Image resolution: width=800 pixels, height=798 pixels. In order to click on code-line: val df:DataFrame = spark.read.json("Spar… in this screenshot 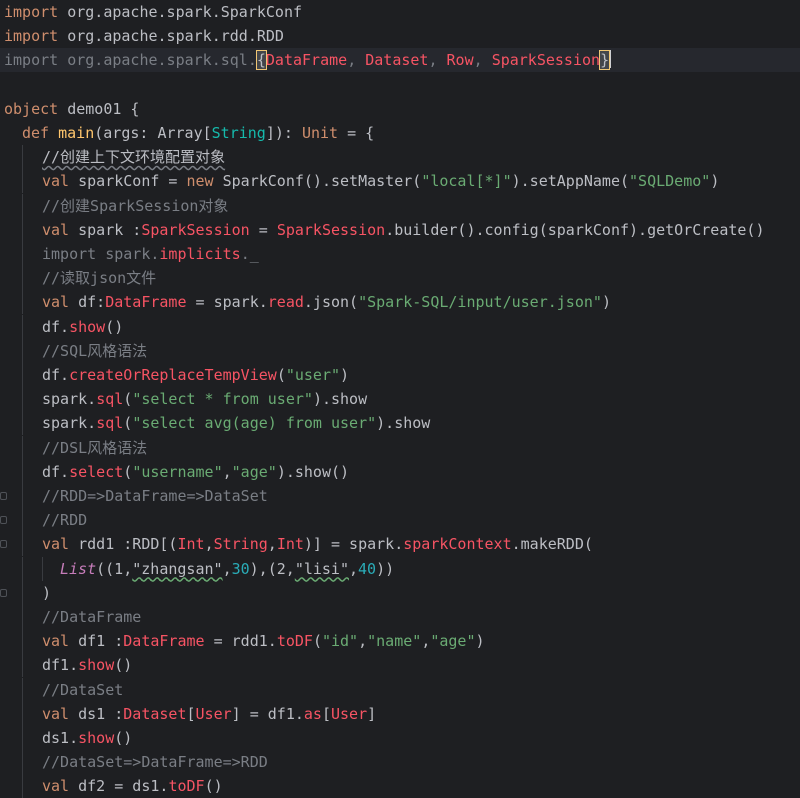, I will do `click(400, 302)`.